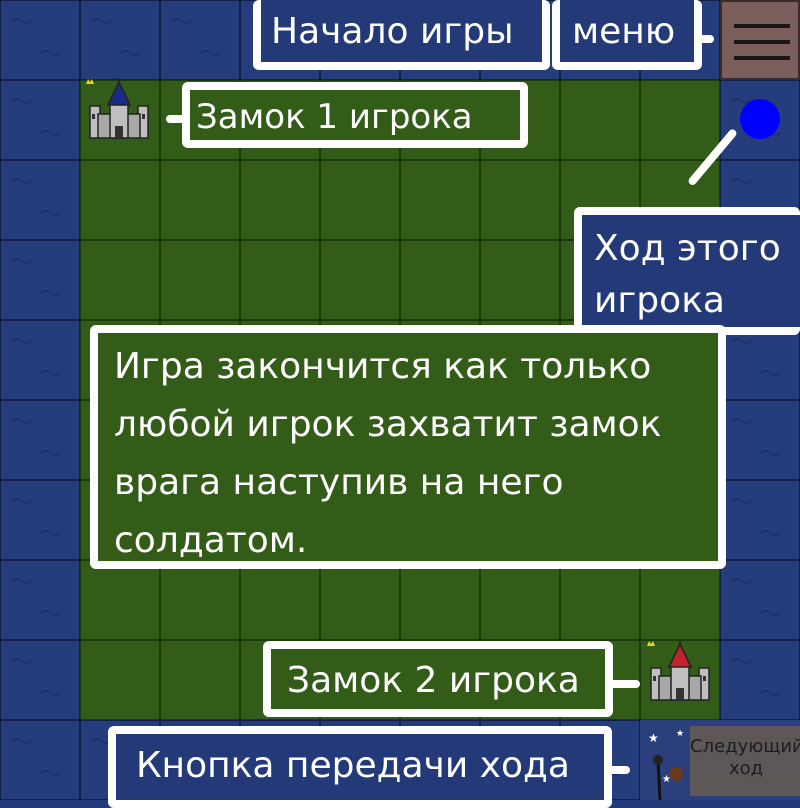 Image resolution: width=800 pixels, height=808 pixels. Describe the element at coordinates (745, 746) in the screenshot. I see `next-turn-label-line1: Следующий` at that location.